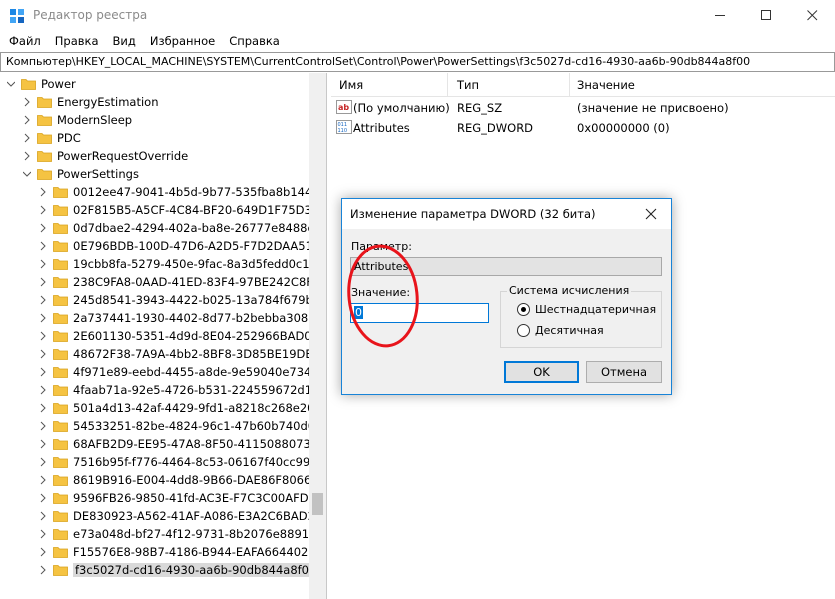 This screenshot has height=599, width=835. Describe the element at coordinates (651, 214) in the screenshot. I see `dialog-close-icon` at that location.